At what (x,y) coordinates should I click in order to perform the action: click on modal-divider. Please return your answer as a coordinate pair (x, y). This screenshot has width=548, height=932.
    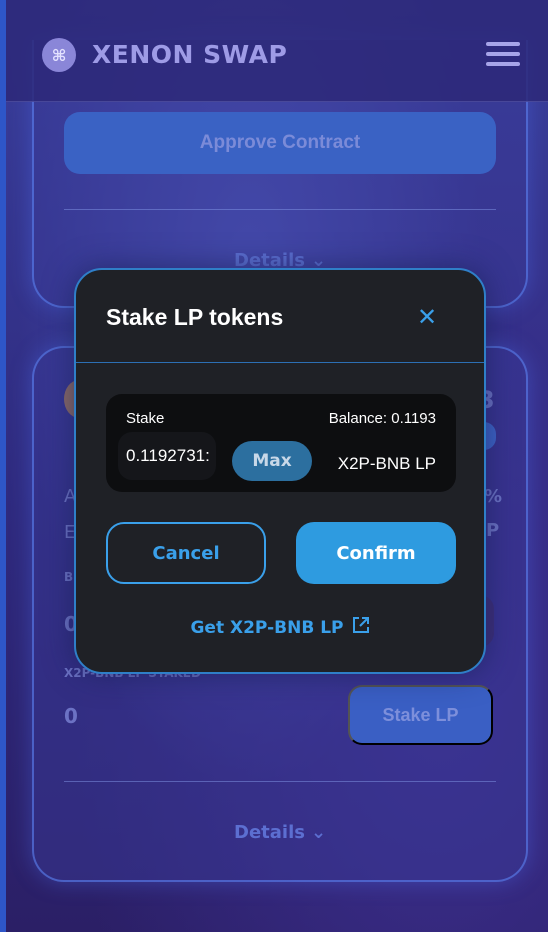
    Looking at the image, I should click on (280, 362).